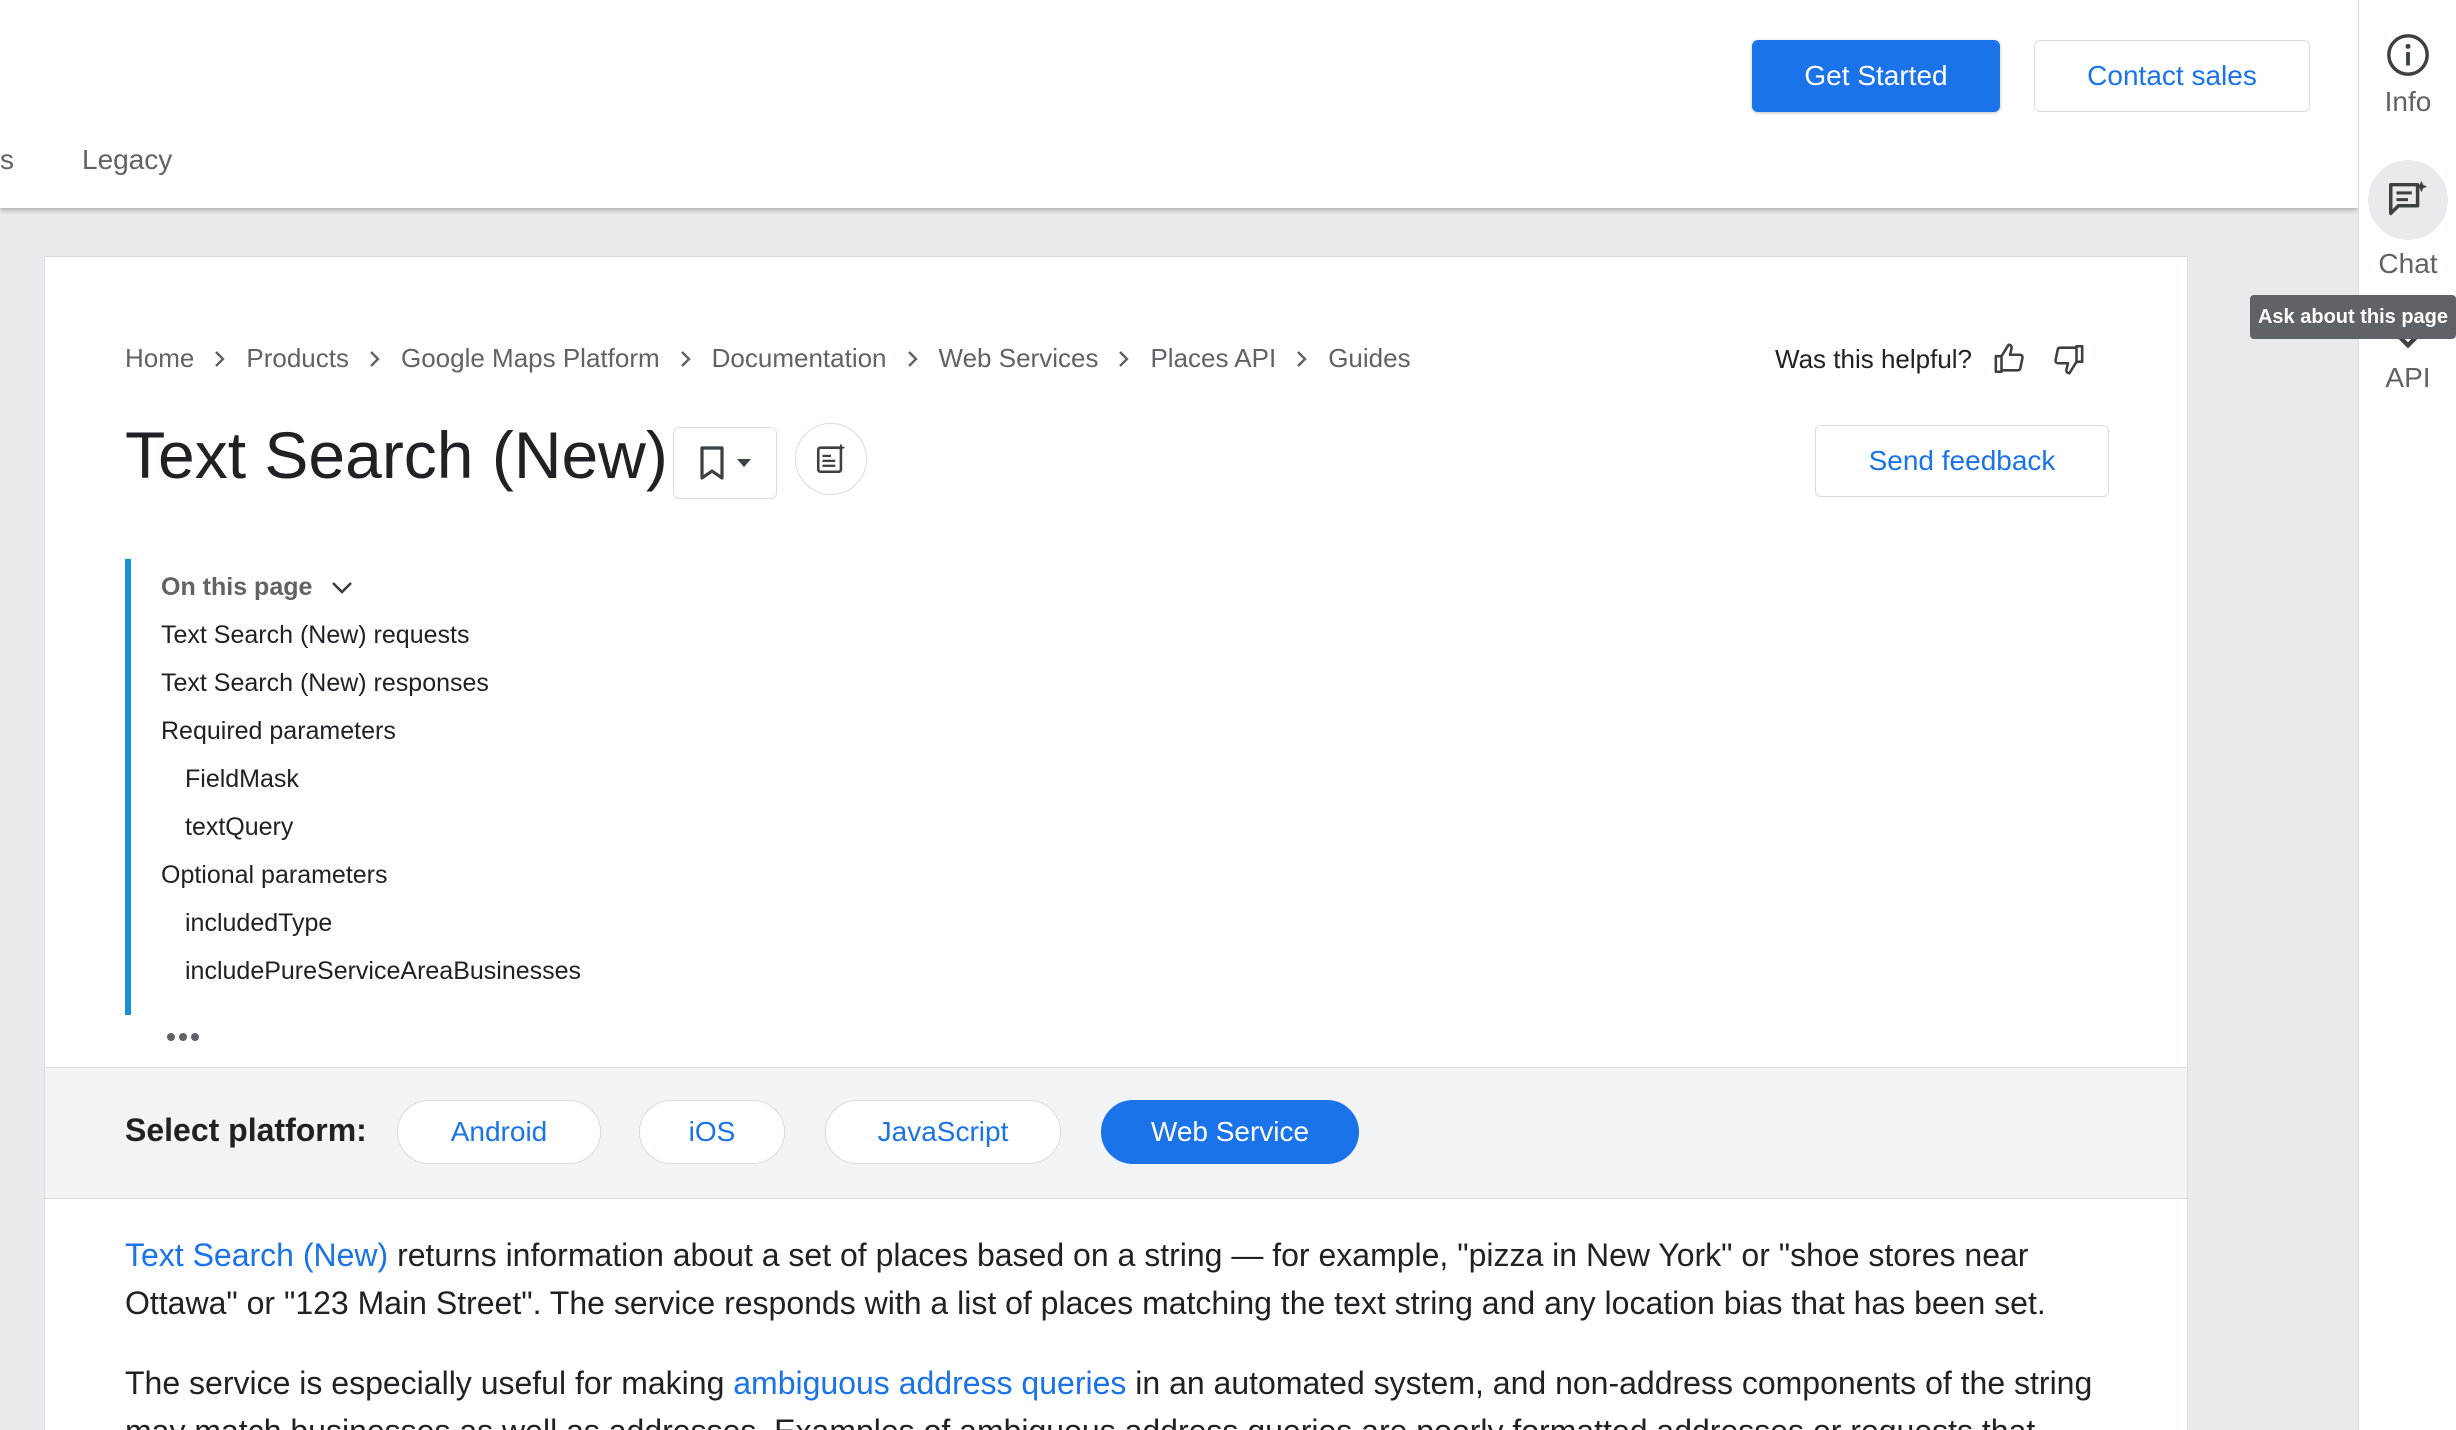 This screenshot has height=1430, width=2456. What do you see at coordinates (2010, 359) in the screenshot?
I see `thumbs-up-icon` at bounding box center [2010, 359].